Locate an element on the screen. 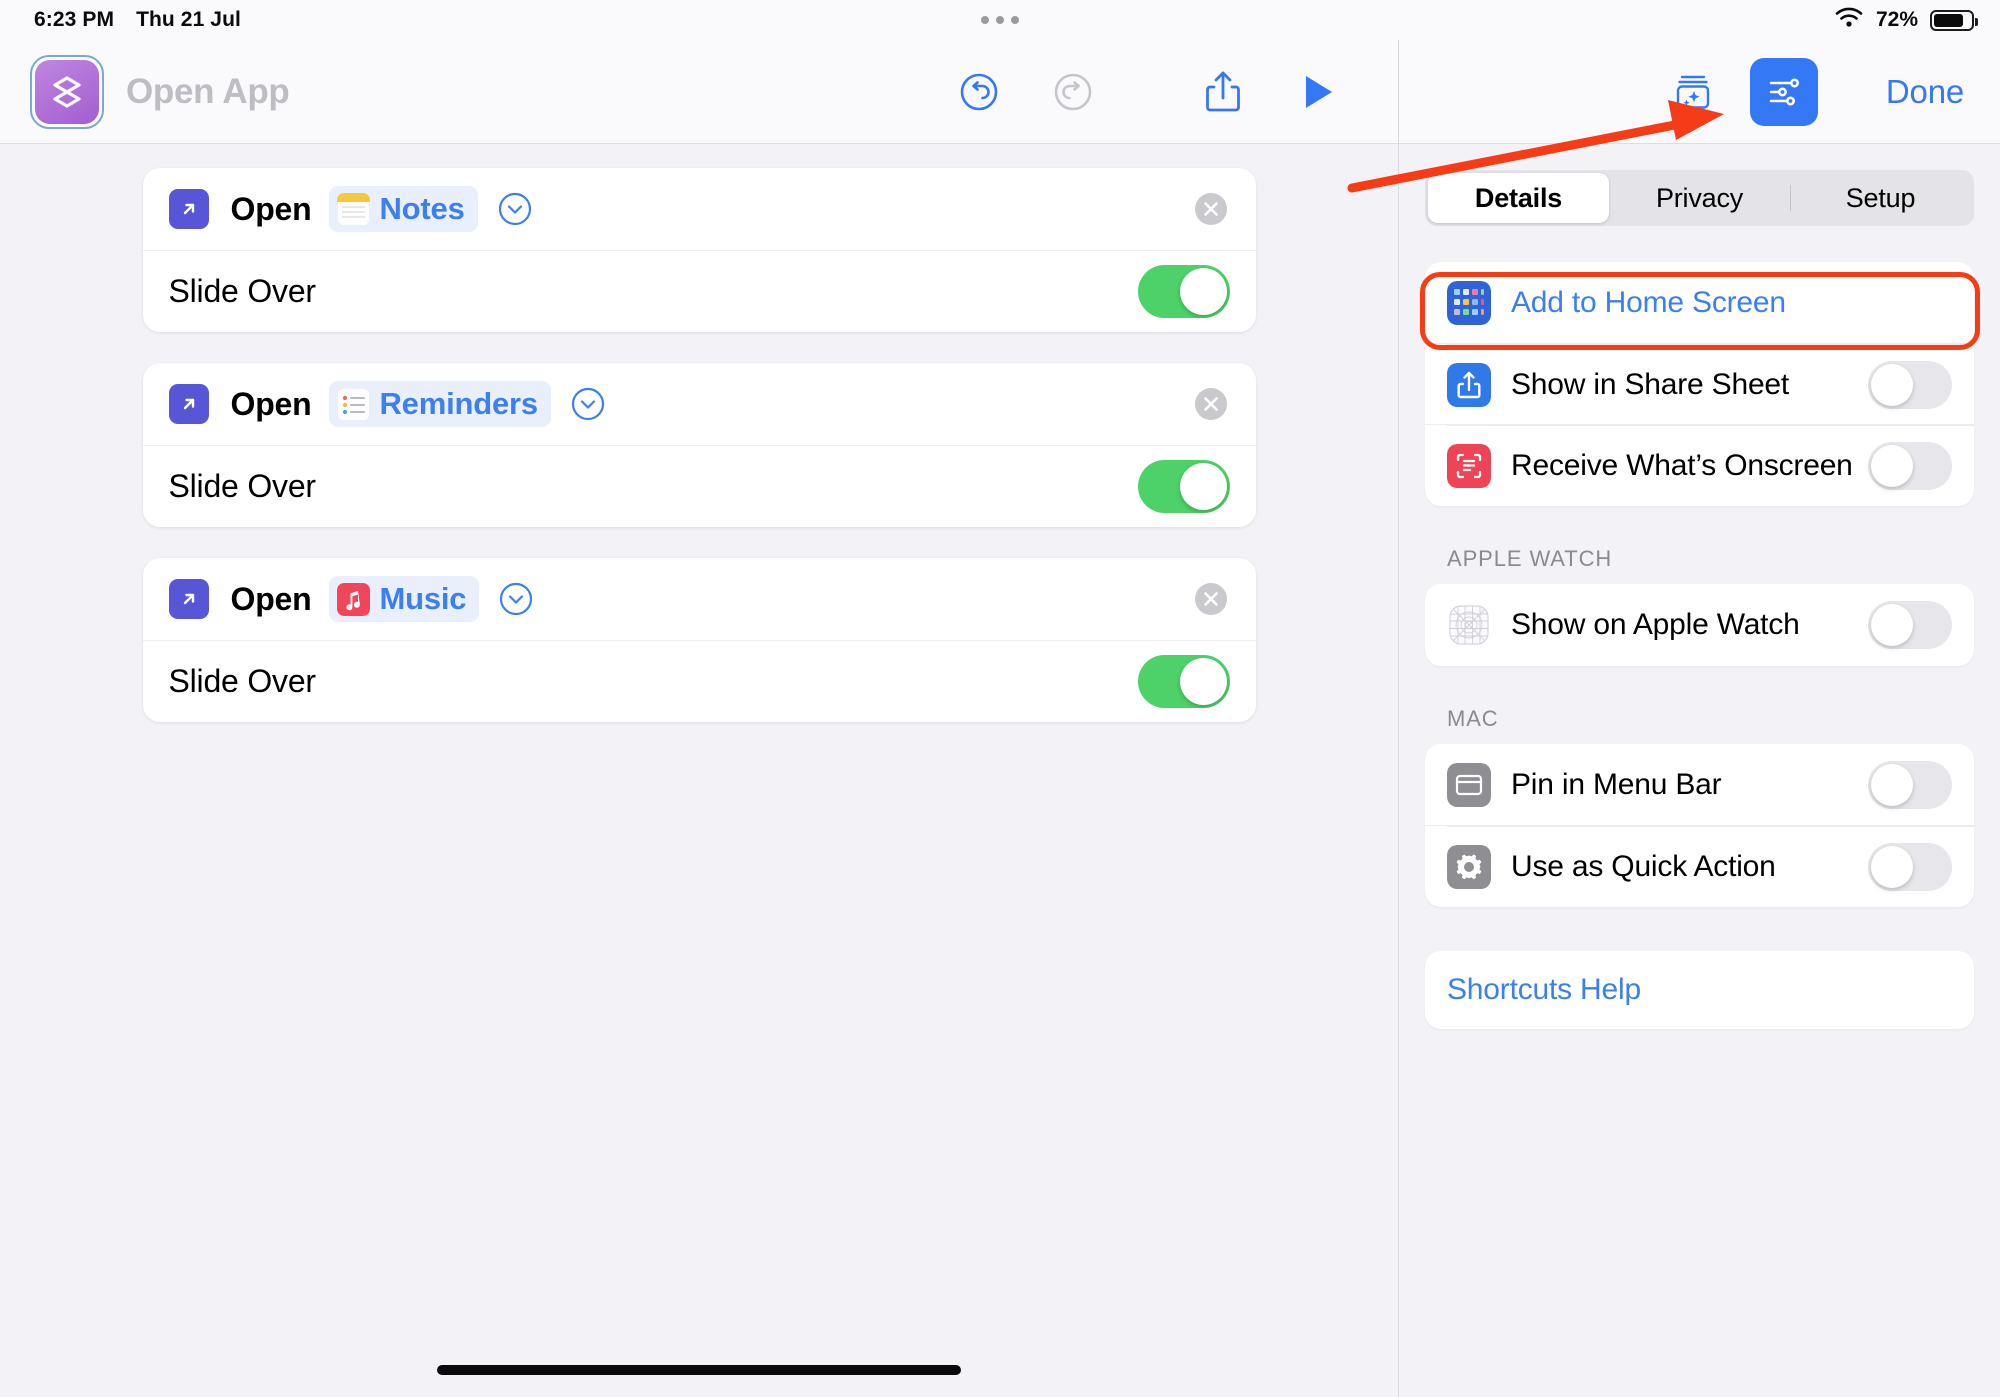 This screenshot has height=1397, width=2000. shortcut-icon-button is located at coordinates (67, 91).